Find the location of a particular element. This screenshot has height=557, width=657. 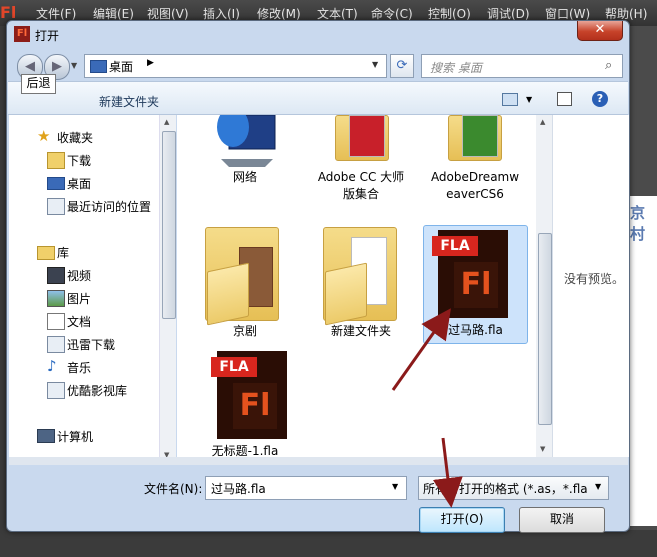

search-icon: ⌕ is located at coordinates (608, 65).